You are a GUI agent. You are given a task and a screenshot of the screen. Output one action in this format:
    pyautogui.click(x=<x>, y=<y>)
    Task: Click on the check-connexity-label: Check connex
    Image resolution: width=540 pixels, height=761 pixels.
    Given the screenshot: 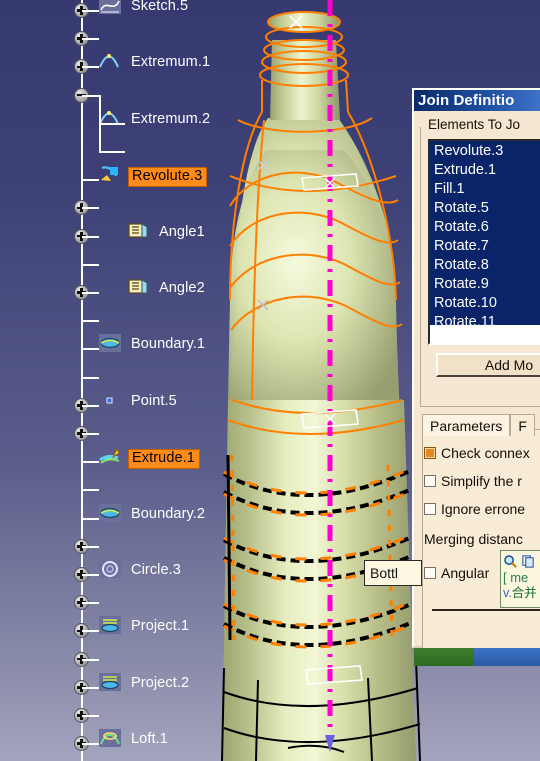 What is the action you would take?
    pyautogui.click(x=485, y=453)
    